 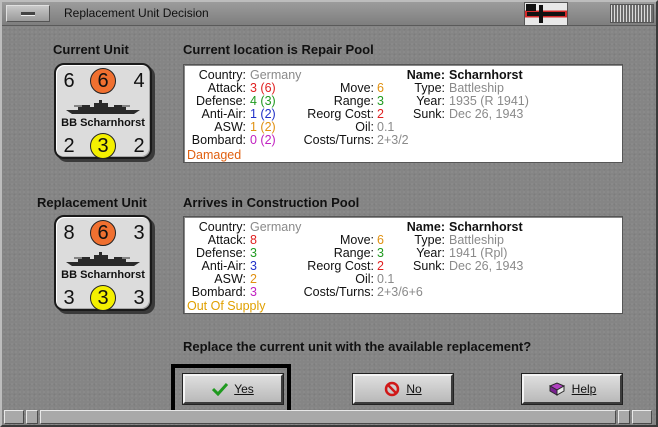 I want to click on title-grip, so click(x=632, y=13).